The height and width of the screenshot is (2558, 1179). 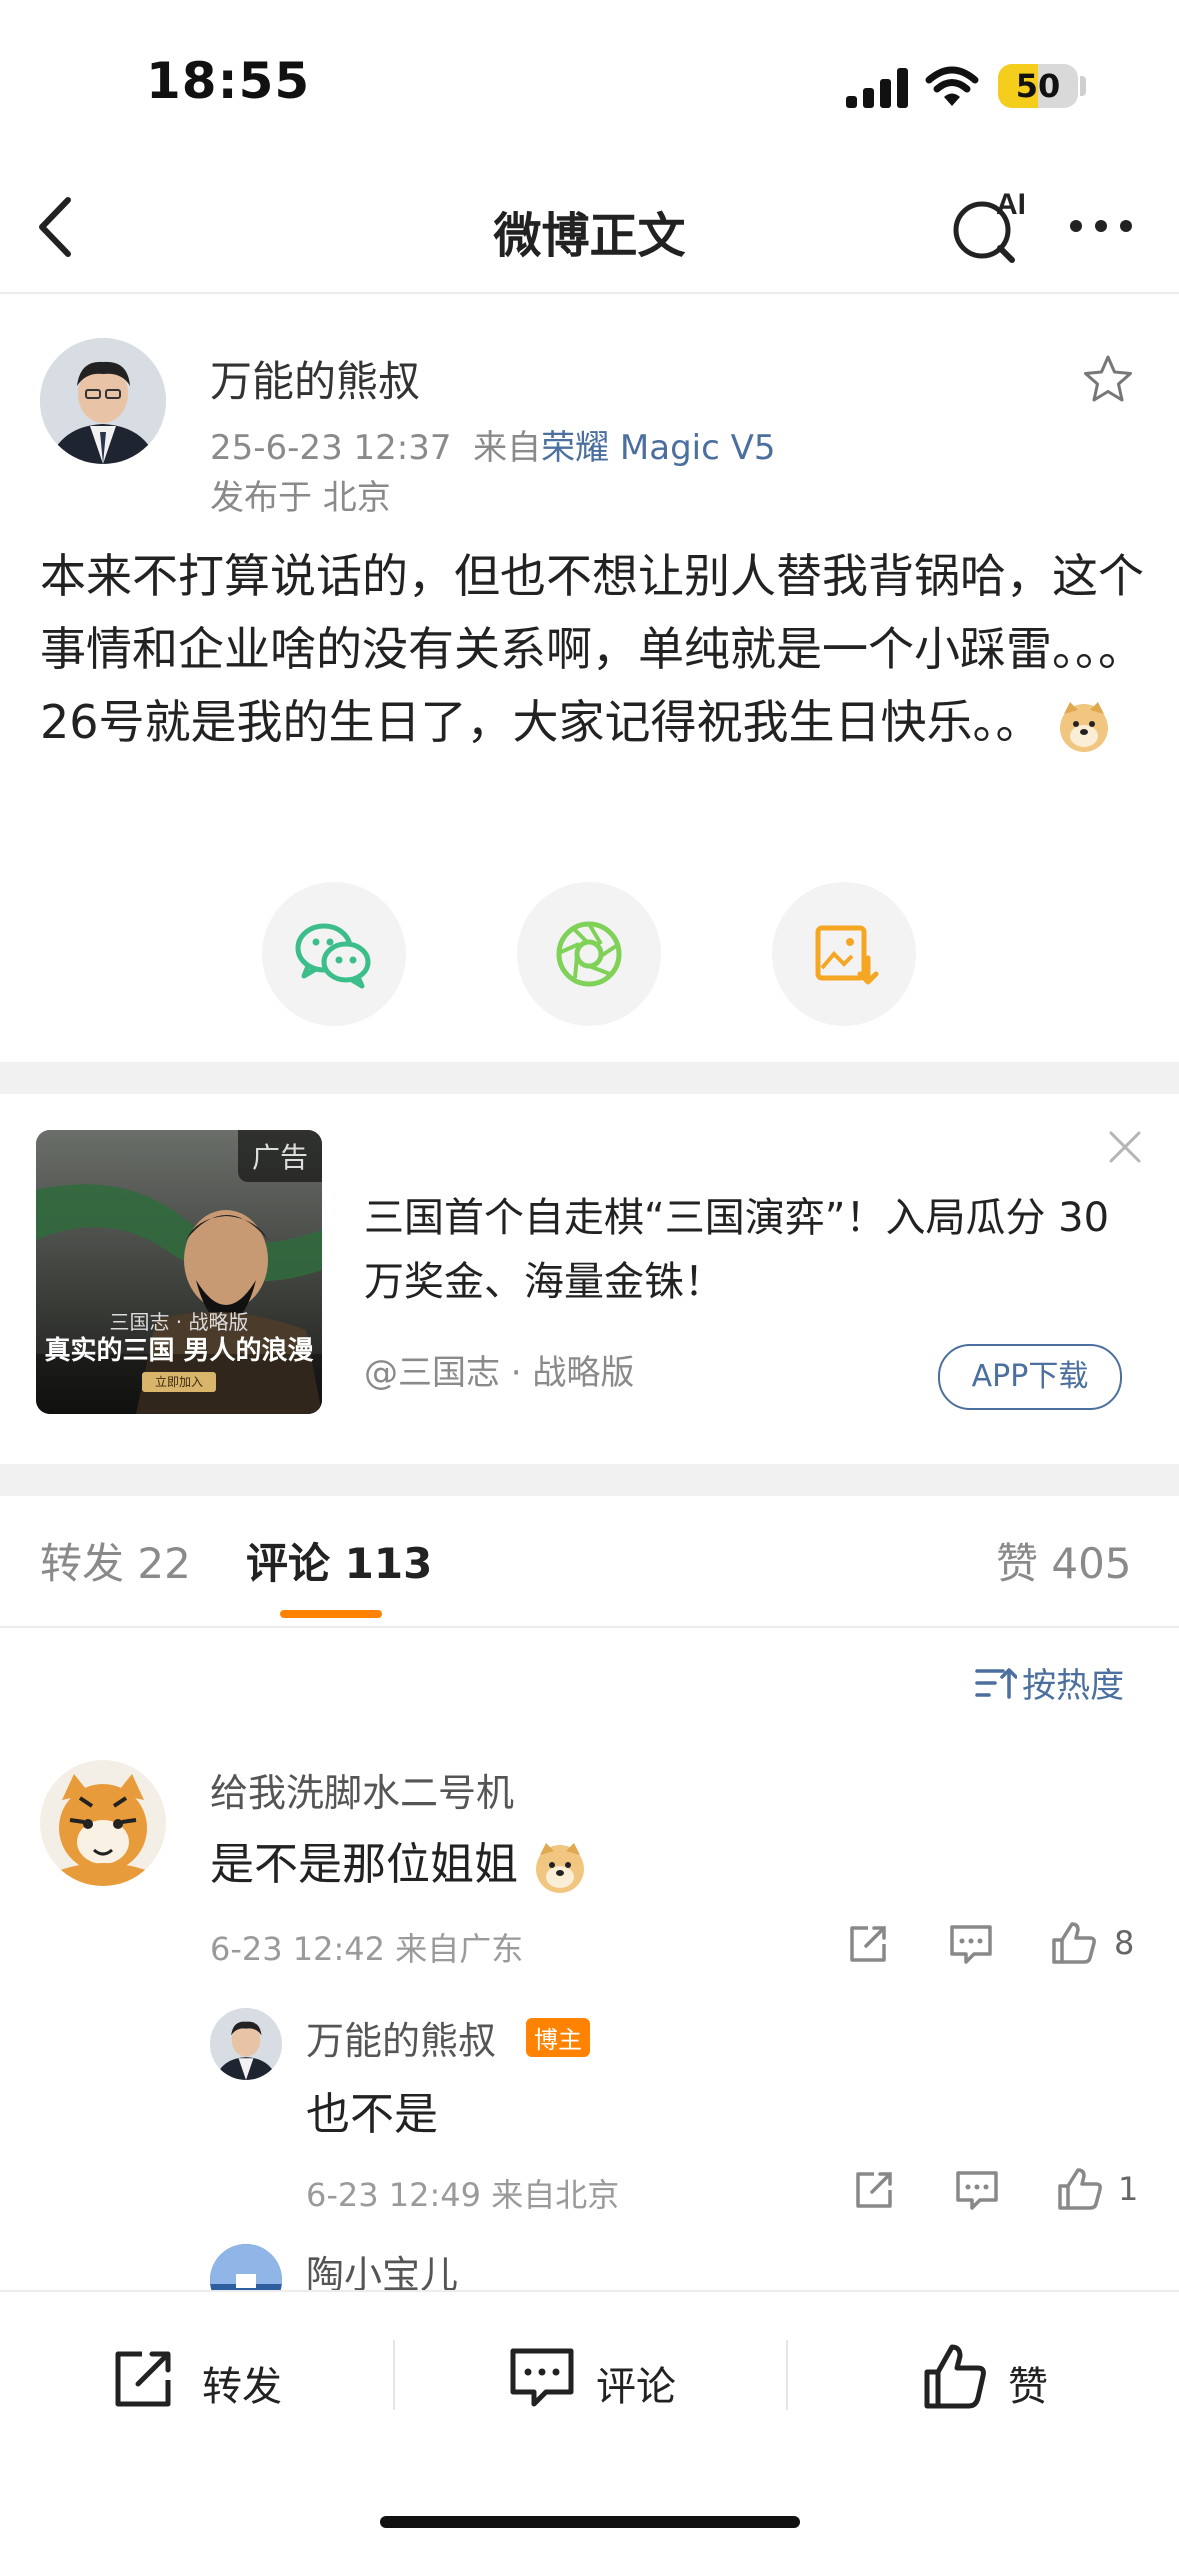 What do you see at coordinates (339, 1560) in the screenshot?
I see `tab-comments: 评论 113` at bounding box center [339, 1560].